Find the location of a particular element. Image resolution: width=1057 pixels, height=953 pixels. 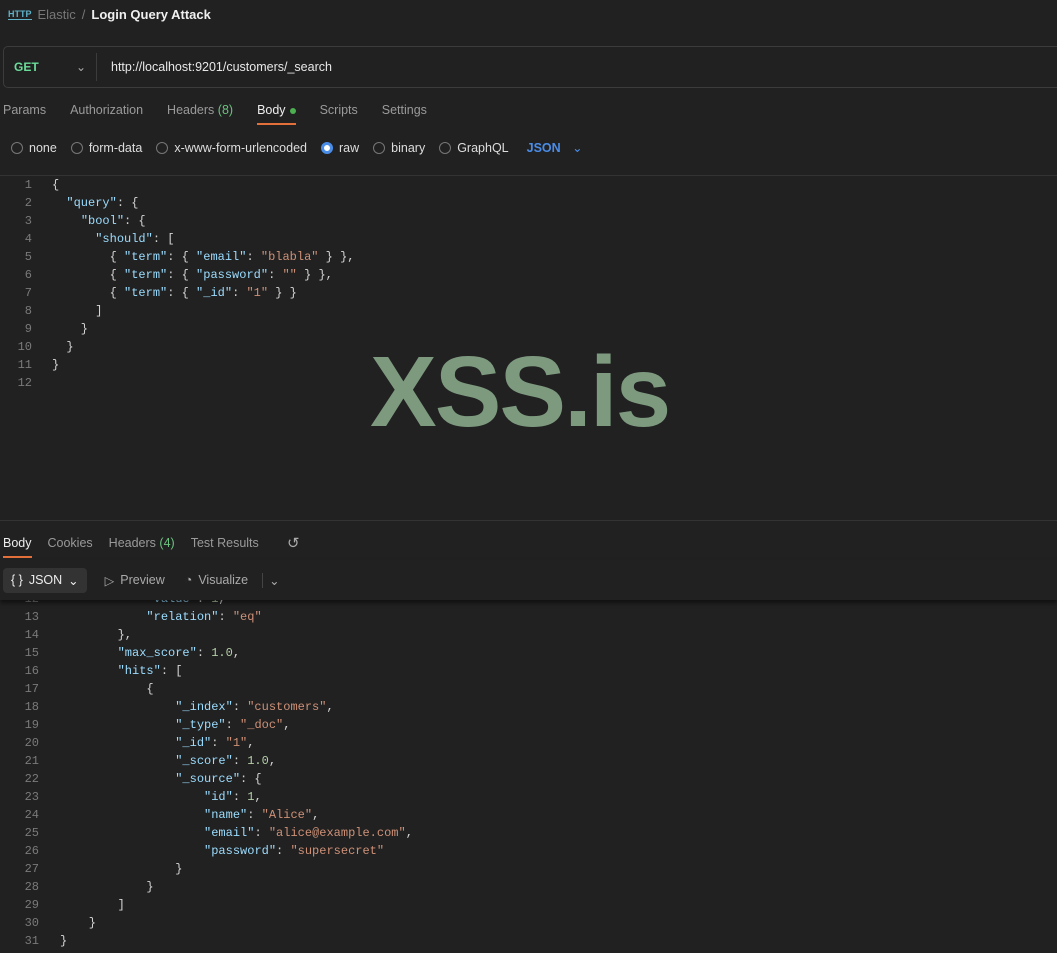

divider is located at coordinates (528, 520).